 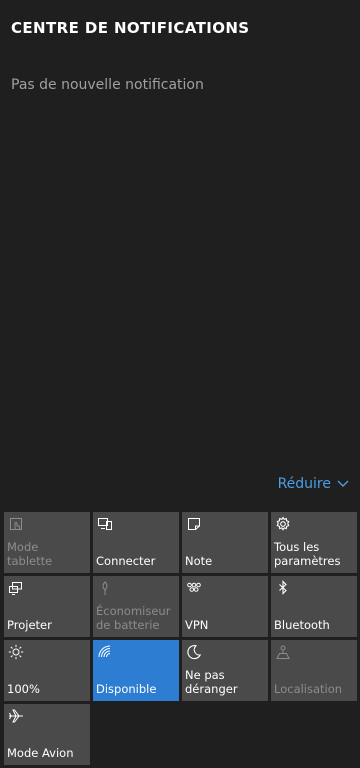 What do you see at coordinates (16, 716) in the screenshot?
I see `airplane-icon` at bounding box center [16, 716].